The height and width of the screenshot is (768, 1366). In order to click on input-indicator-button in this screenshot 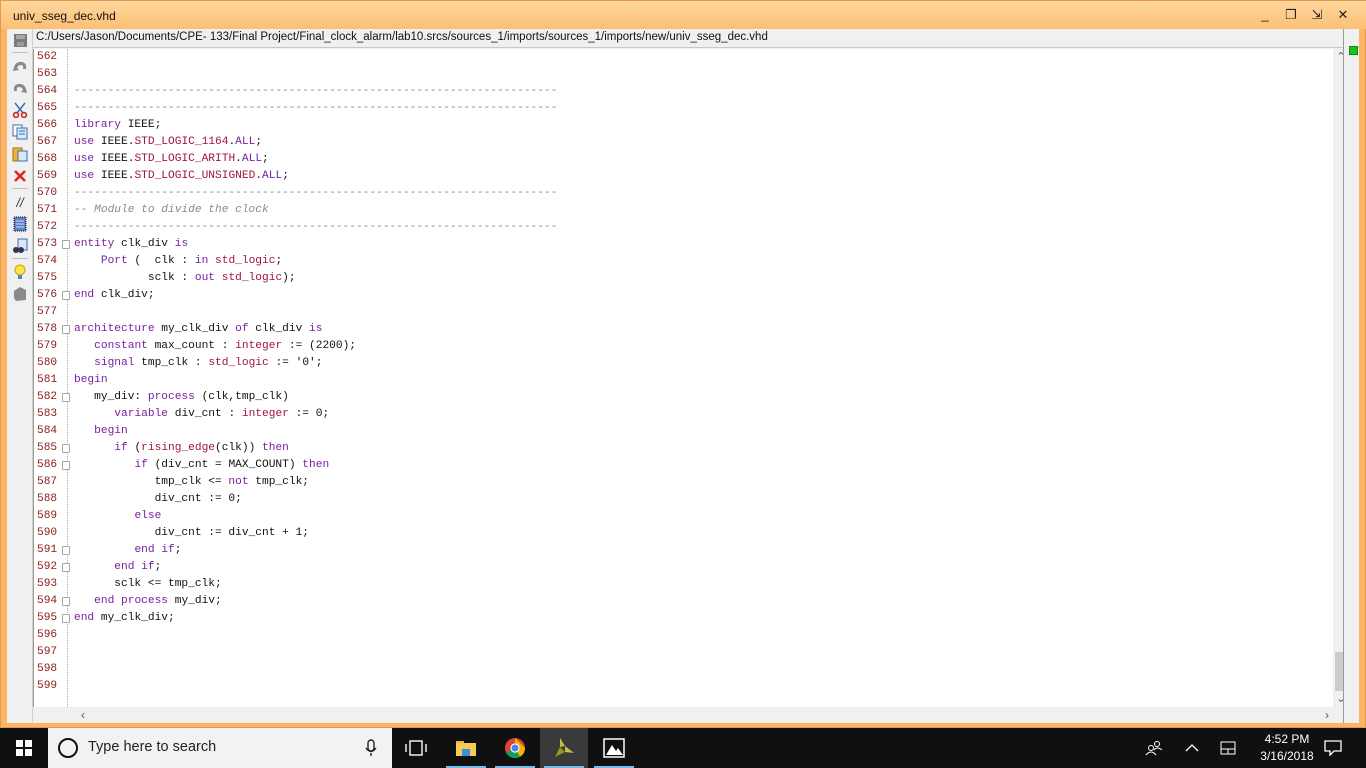, I will do `click(1228, 748)`.